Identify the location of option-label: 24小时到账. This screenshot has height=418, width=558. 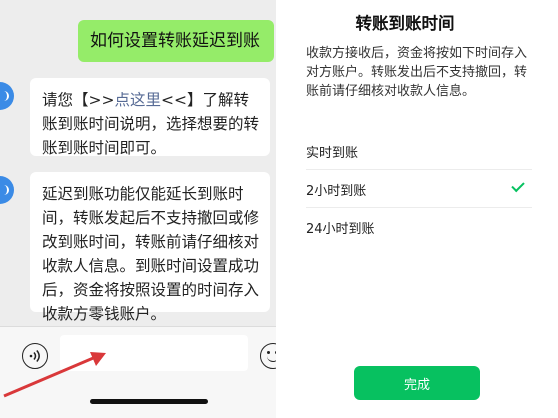
(340, 229).